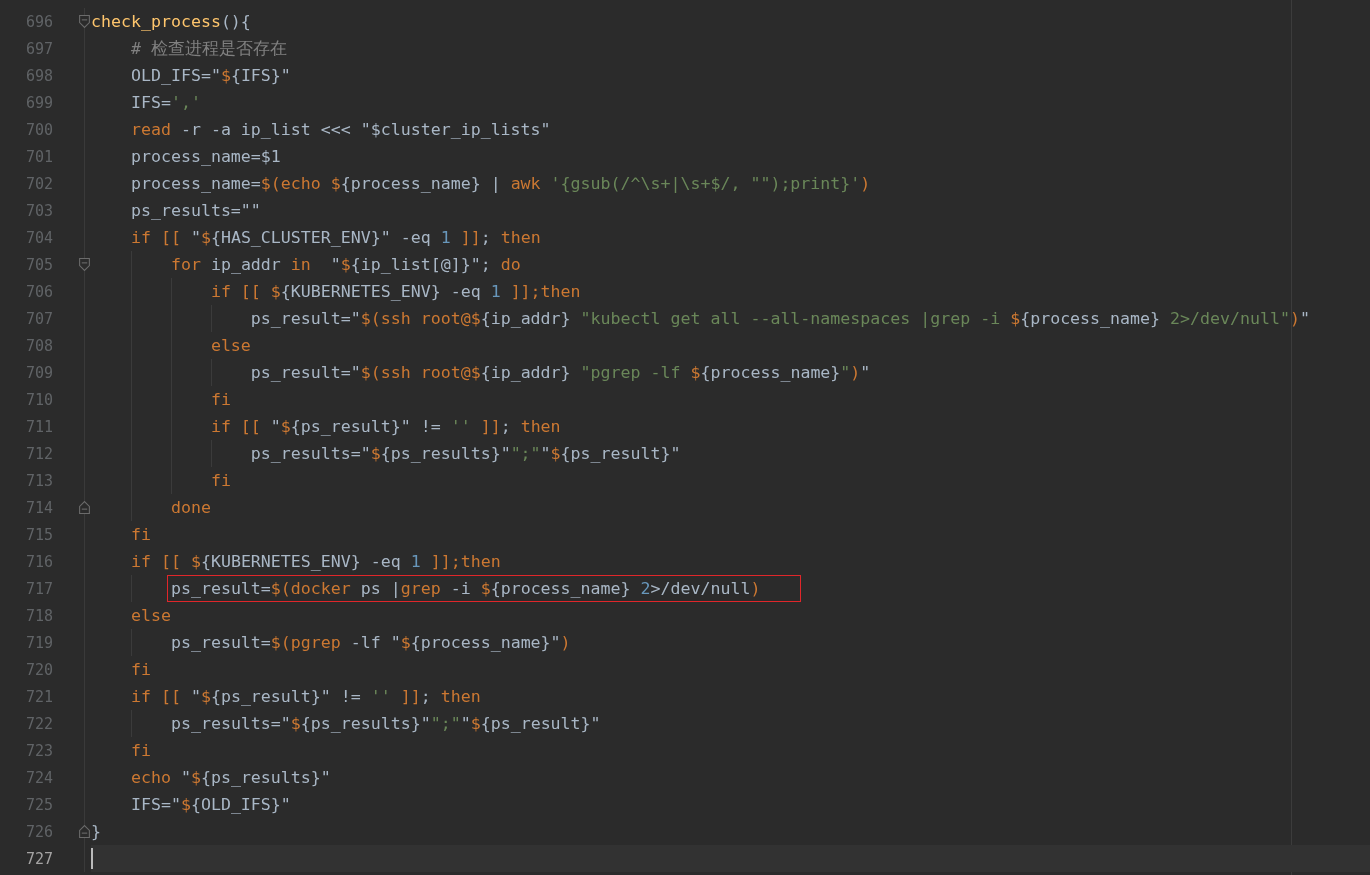 The width and height of the screenshot is (1370, 875). What do you see at coordinates (39, 642) in the screenshot?
I see `line-number: 719` at bounding box center [39, 642].